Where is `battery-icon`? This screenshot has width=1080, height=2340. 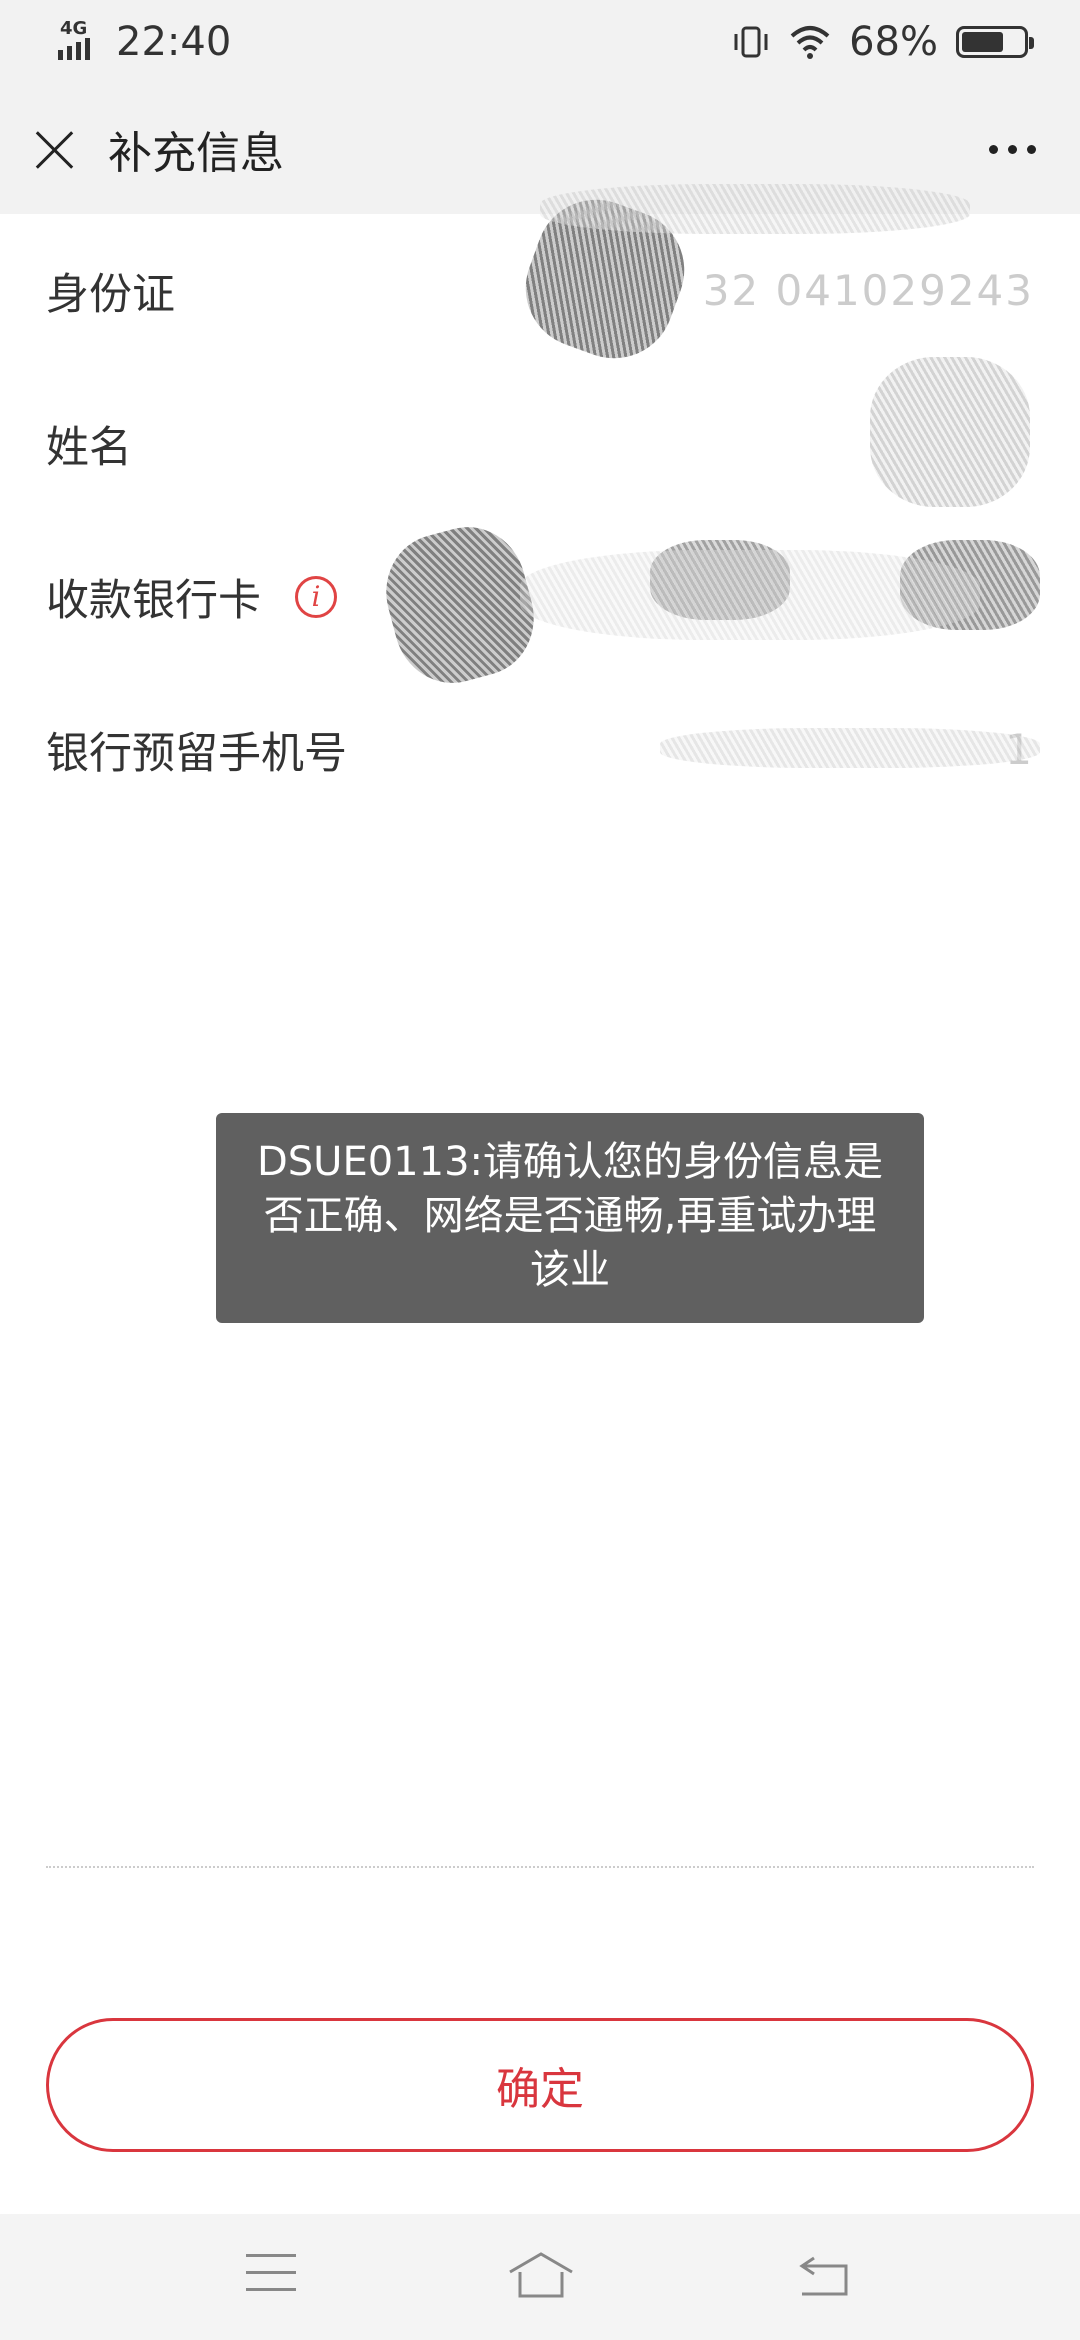
battery-icon is located at coordinates (995, 42).